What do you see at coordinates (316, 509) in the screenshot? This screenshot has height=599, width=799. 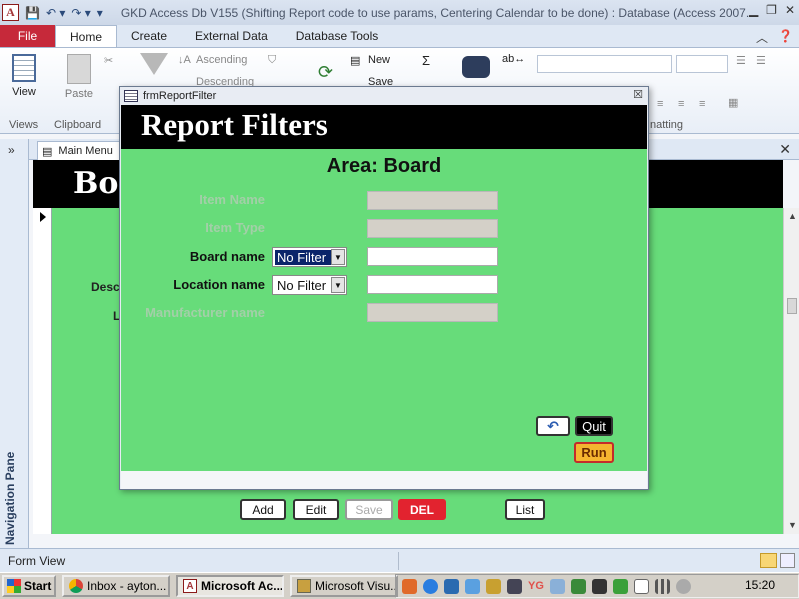 I see `edit-button: Edit` at bounding box center [316, 509].